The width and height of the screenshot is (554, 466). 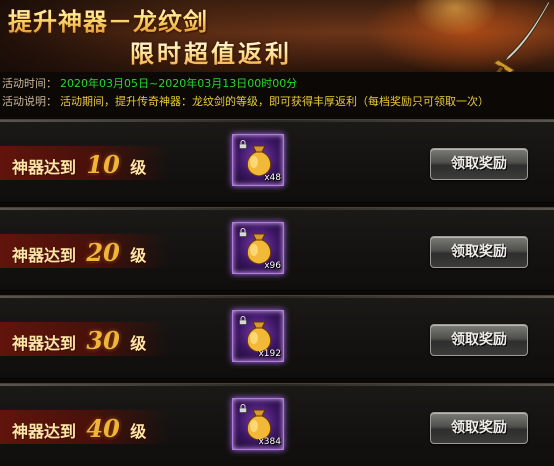 What do you see at coordinates (103, 164) in the screenshot?
I see `level-number: 10` at bounding box center [103, 164].